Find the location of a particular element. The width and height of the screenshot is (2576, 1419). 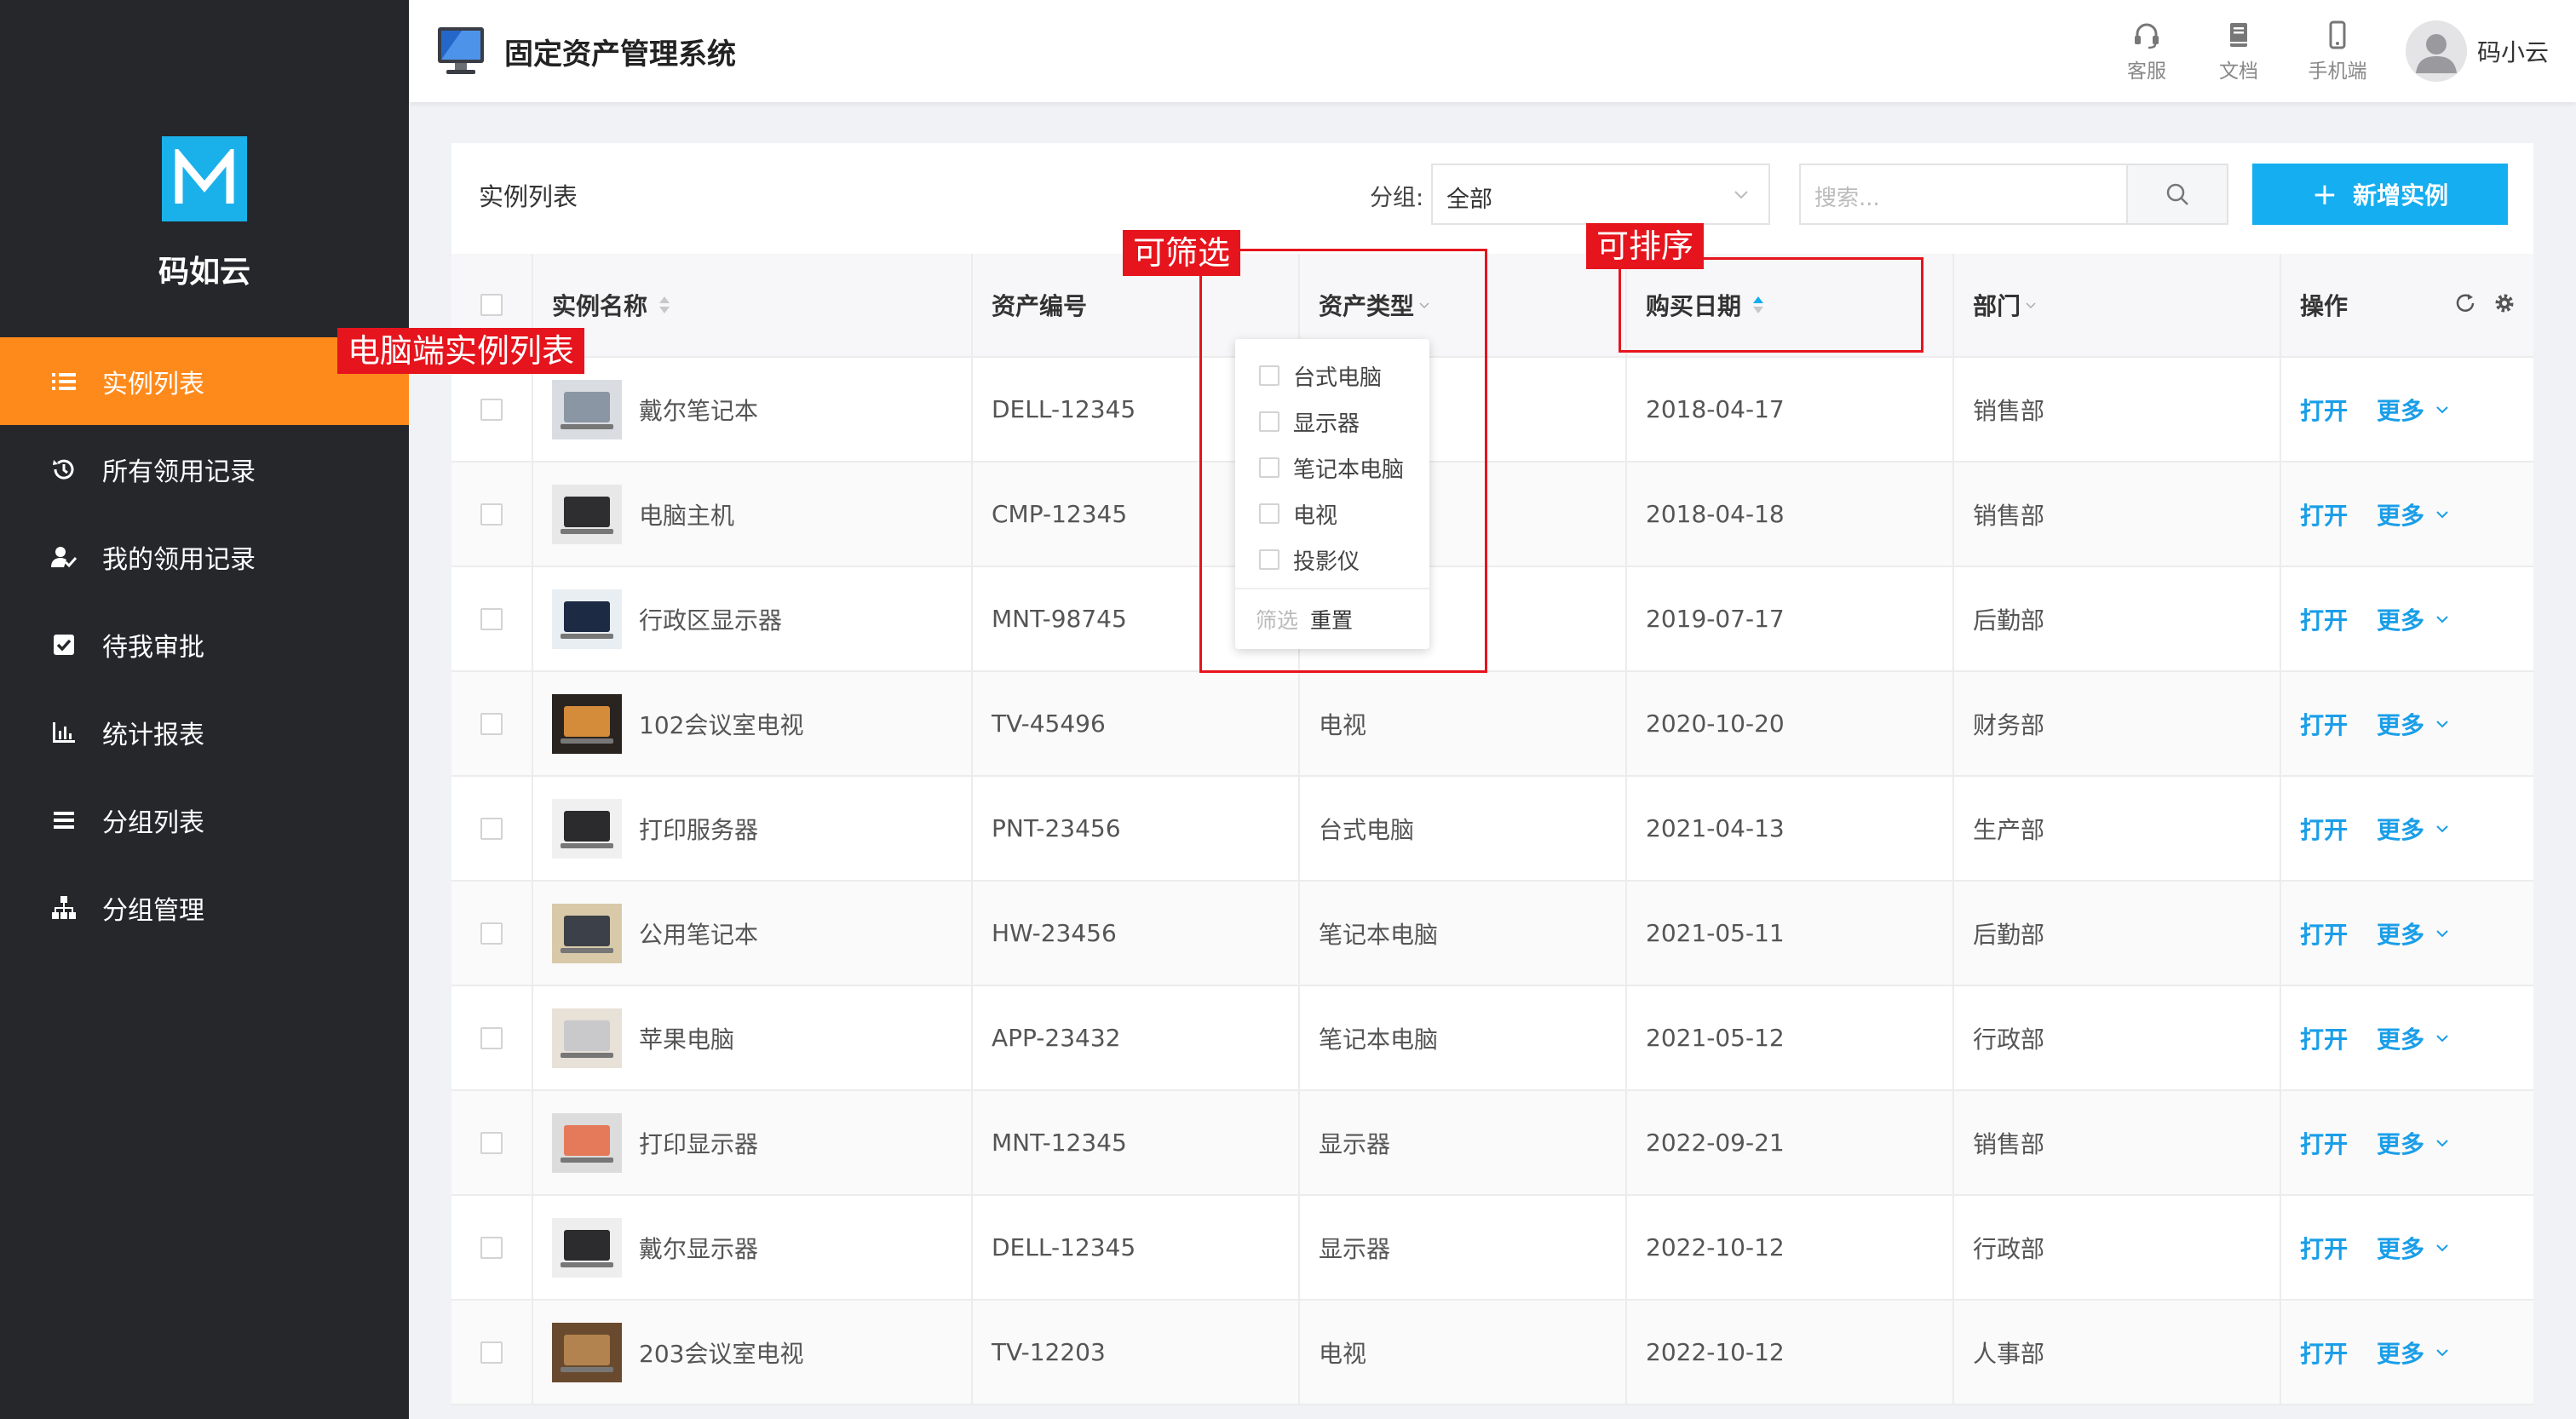

sidebar-item-group-manage: 分组管理 is located at coordinates (205, 908).